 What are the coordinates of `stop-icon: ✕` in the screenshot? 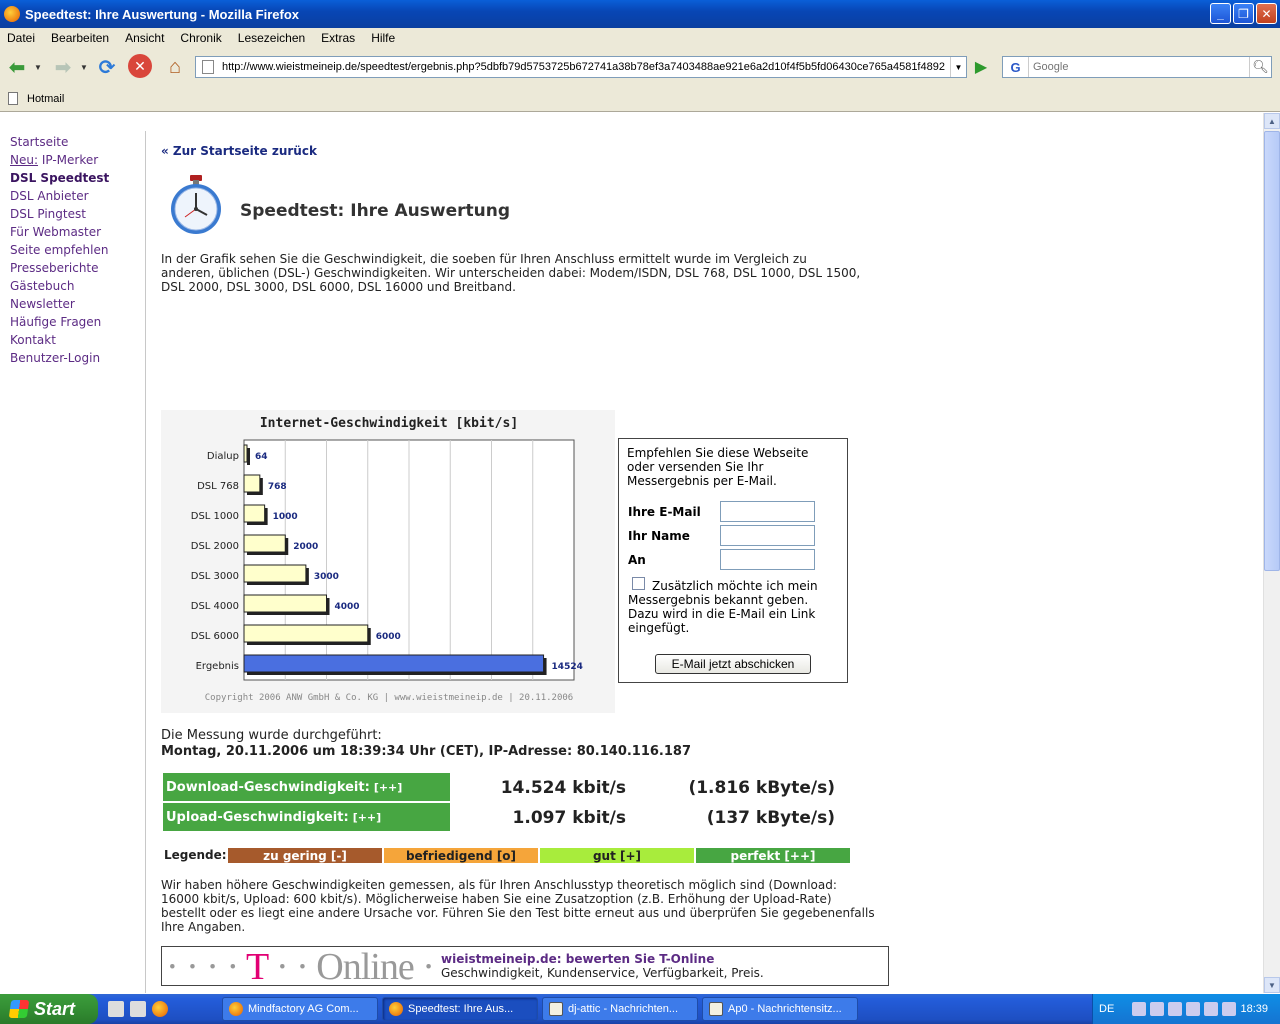 It's located at (140, 66).